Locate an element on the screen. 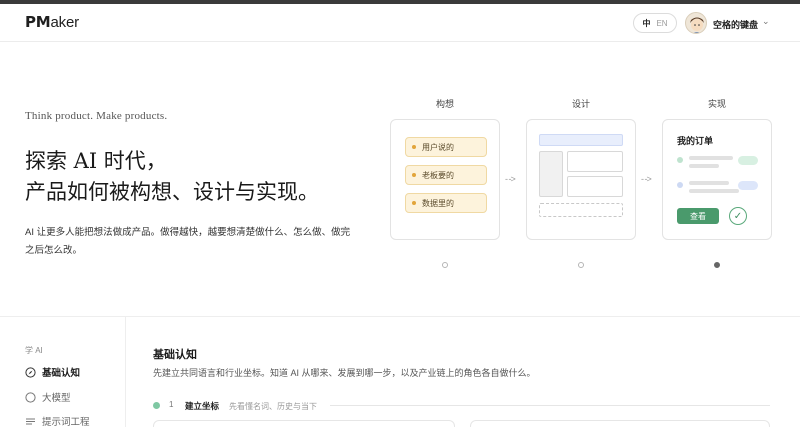  idea-note: 数据里的 is located at coordinates (446, 203).